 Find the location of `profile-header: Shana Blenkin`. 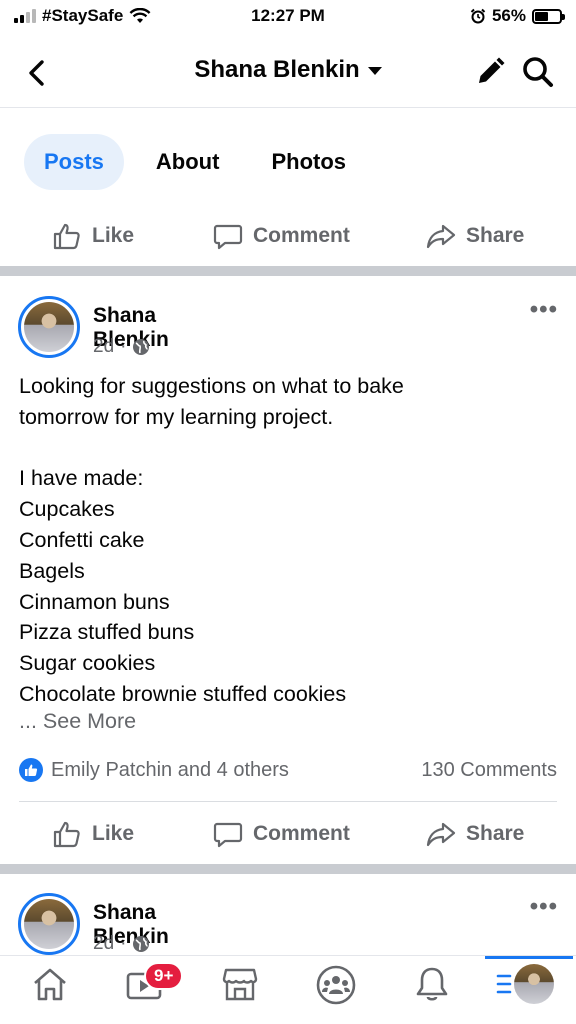

profile-header: Shana Blenkin is located at coordinates (288, 73).